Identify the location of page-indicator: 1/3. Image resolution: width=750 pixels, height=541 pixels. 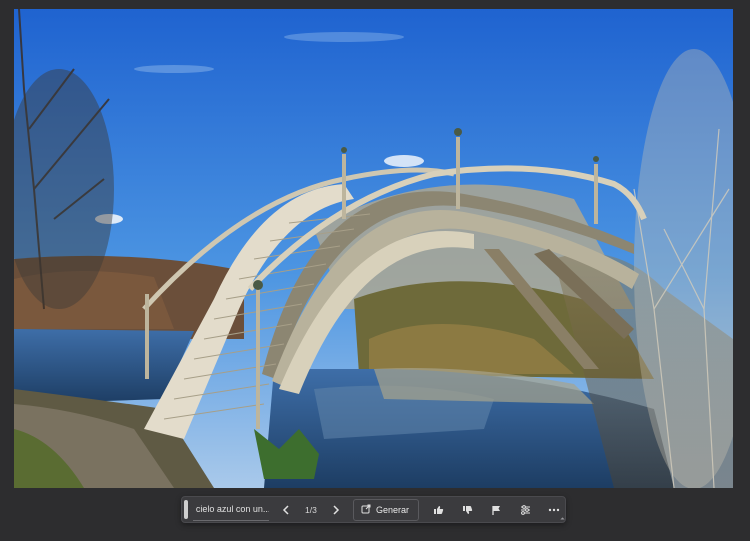
(311, 509).